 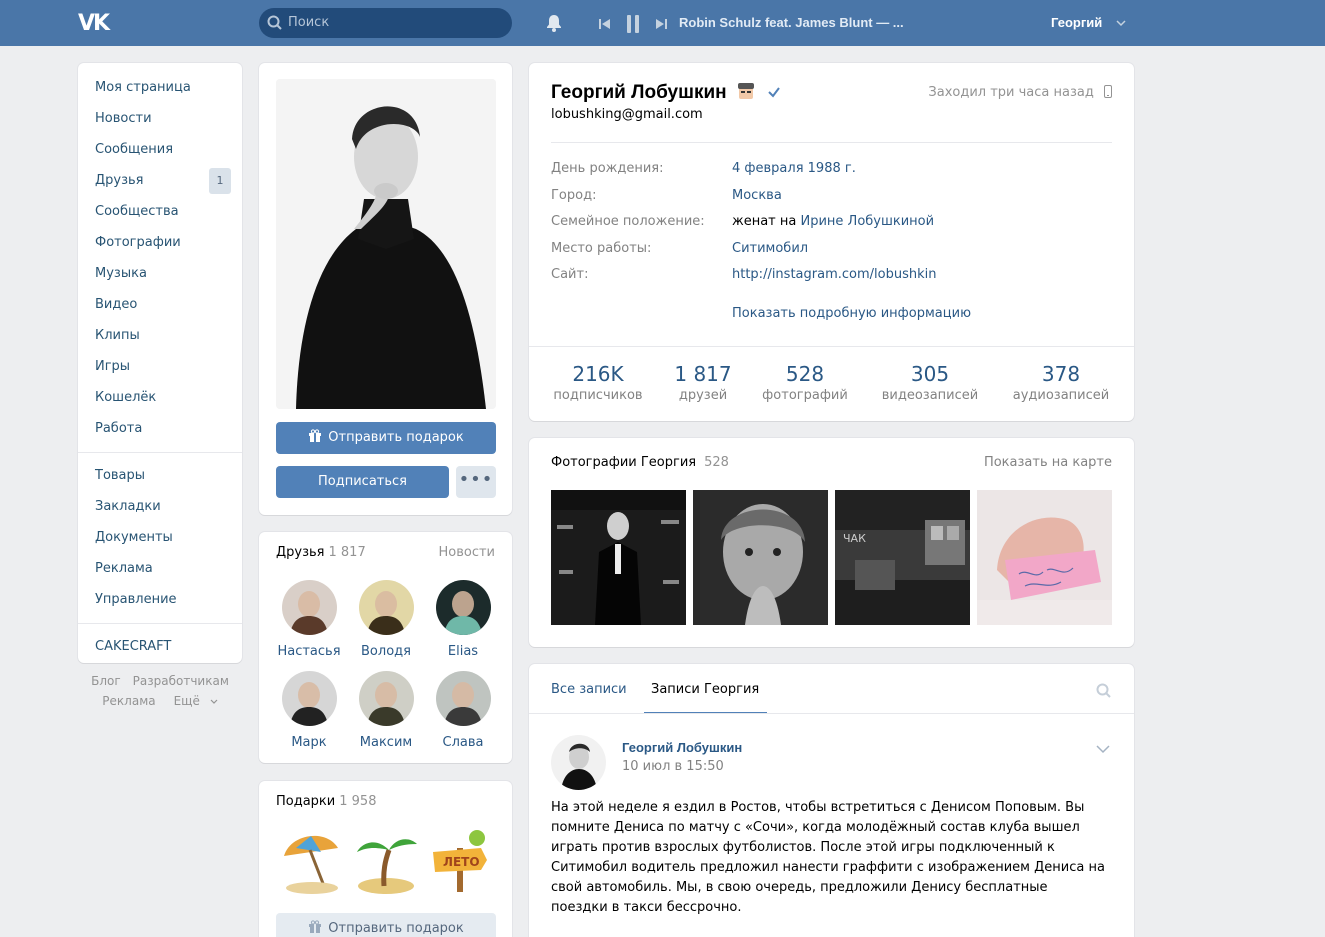 What do you see at coordinates (128, 506) in the screenshot?
I see `sidebar-item-label: Закладки` at bounding box center [128, 506].